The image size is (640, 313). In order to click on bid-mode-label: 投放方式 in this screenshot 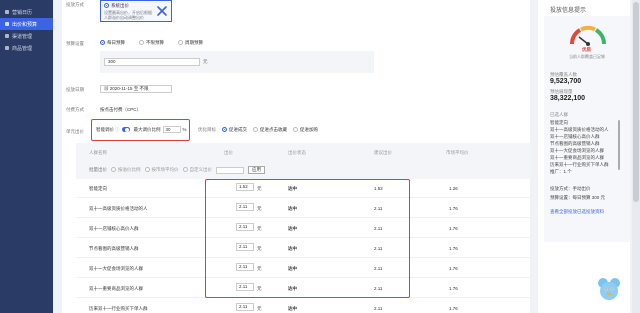, I will do `click(75, 4)`.